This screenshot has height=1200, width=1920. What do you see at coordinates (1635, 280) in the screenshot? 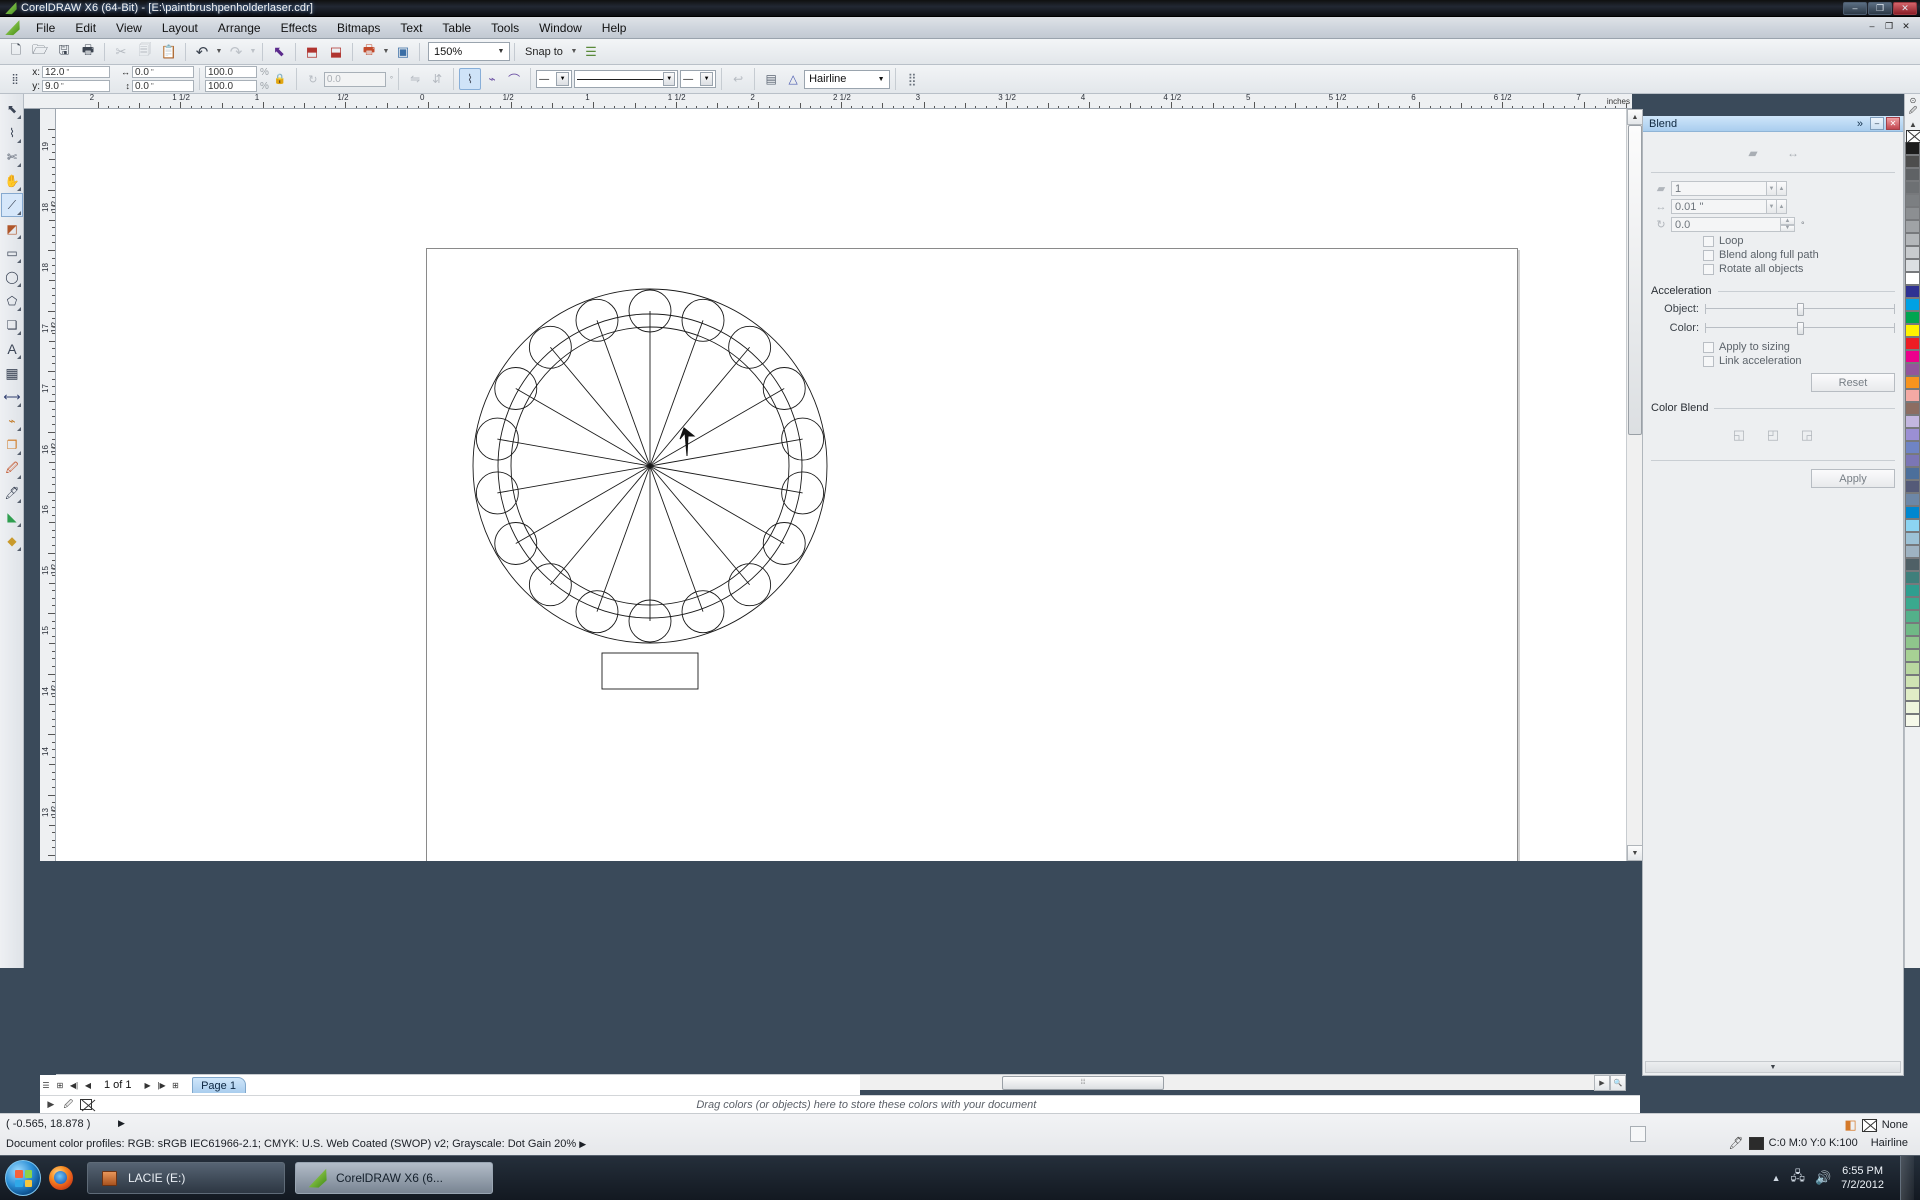
I see `vertical-scroll-thumb` at bounding box center [1635, 280].